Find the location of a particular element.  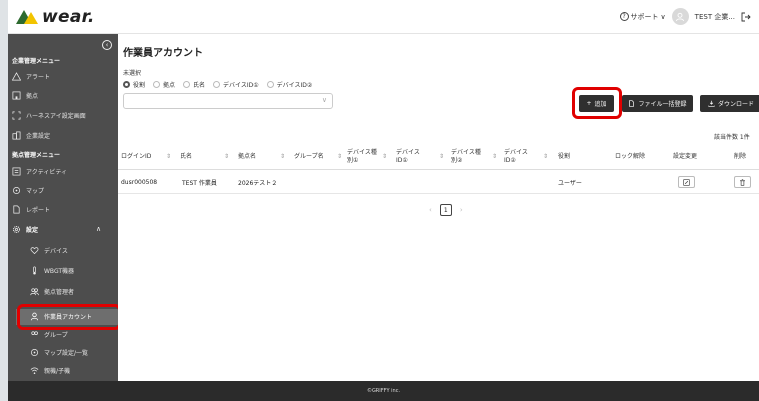

alert-icon is located at coordinates (16, 76).